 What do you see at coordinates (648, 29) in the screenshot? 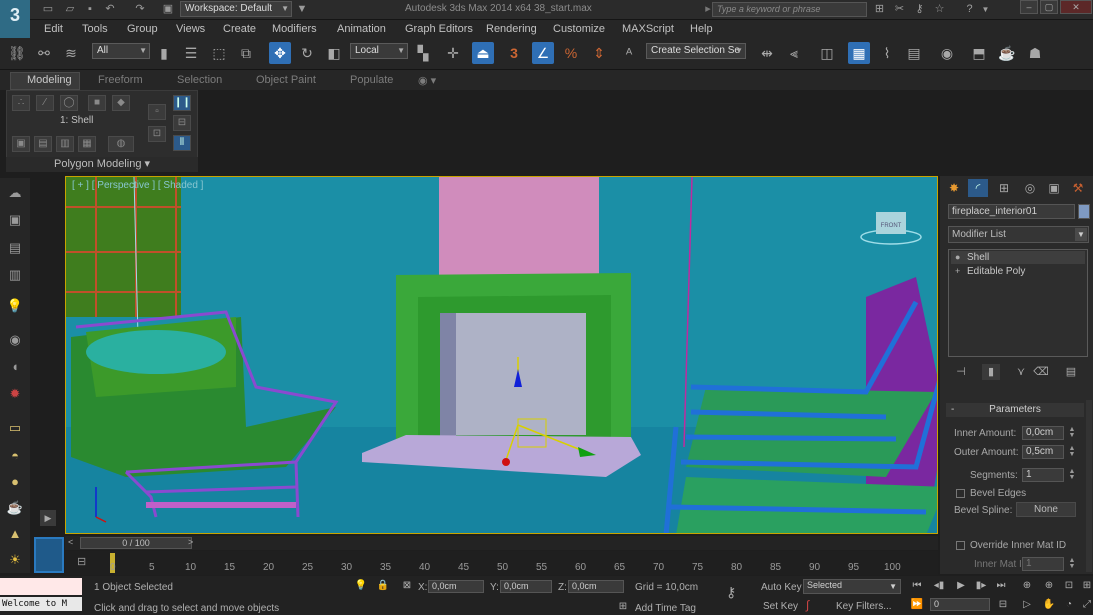
I see `menu-maxscript: MAXScript` at bounding box center [648, 29].